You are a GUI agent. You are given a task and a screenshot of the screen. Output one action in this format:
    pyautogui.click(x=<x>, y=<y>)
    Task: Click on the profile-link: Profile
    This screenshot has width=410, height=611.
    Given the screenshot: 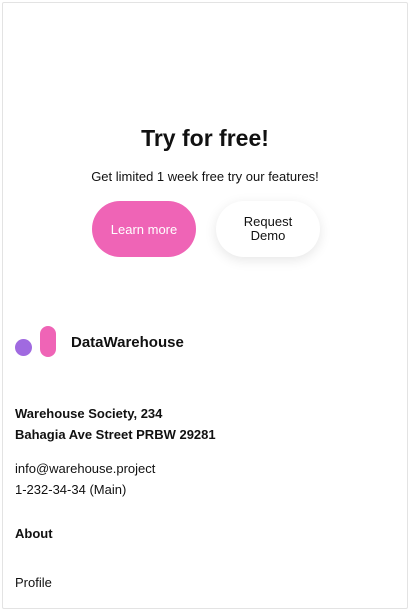 What is the action you would take?
    pyautogui.click(x=33, y=582)
    